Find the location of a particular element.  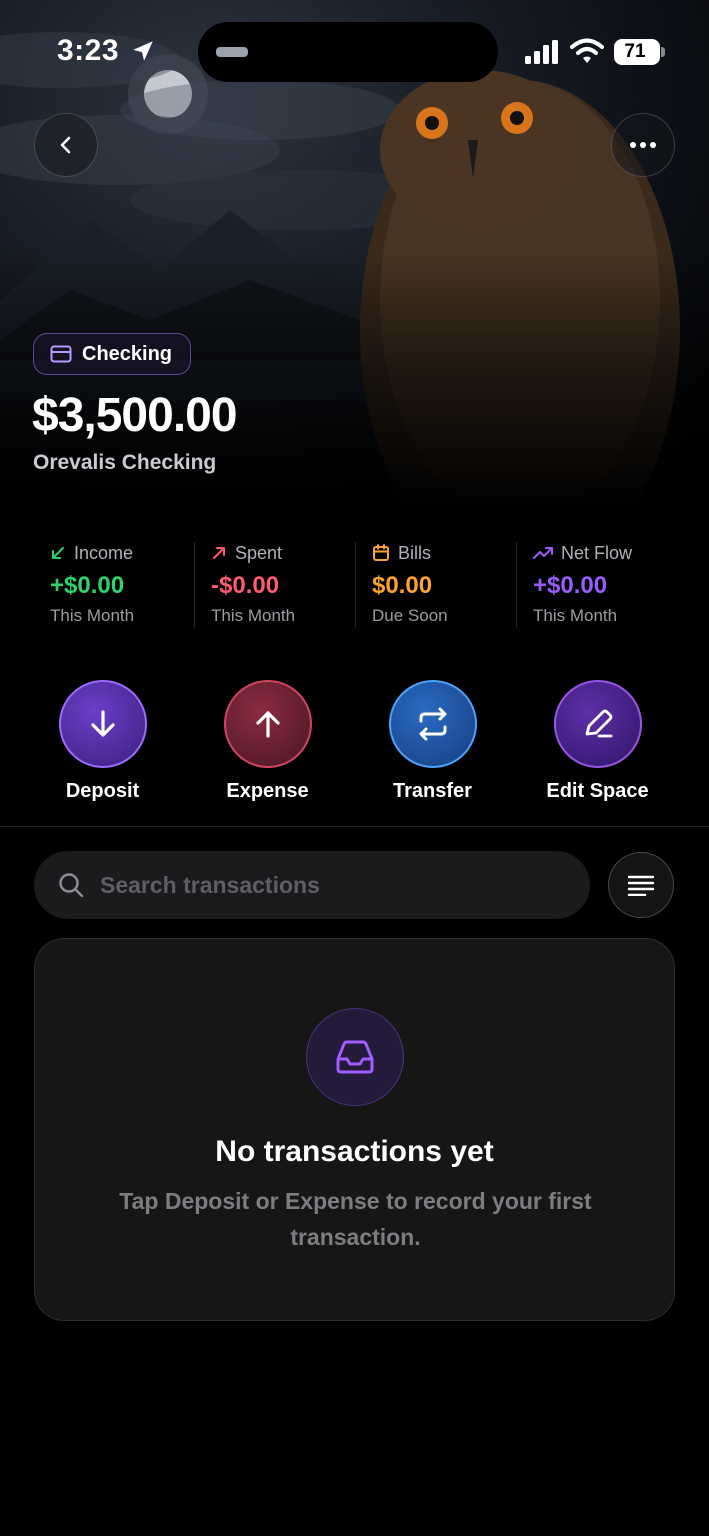

transfer-button: Transfer is located at coordinates (432, 741).